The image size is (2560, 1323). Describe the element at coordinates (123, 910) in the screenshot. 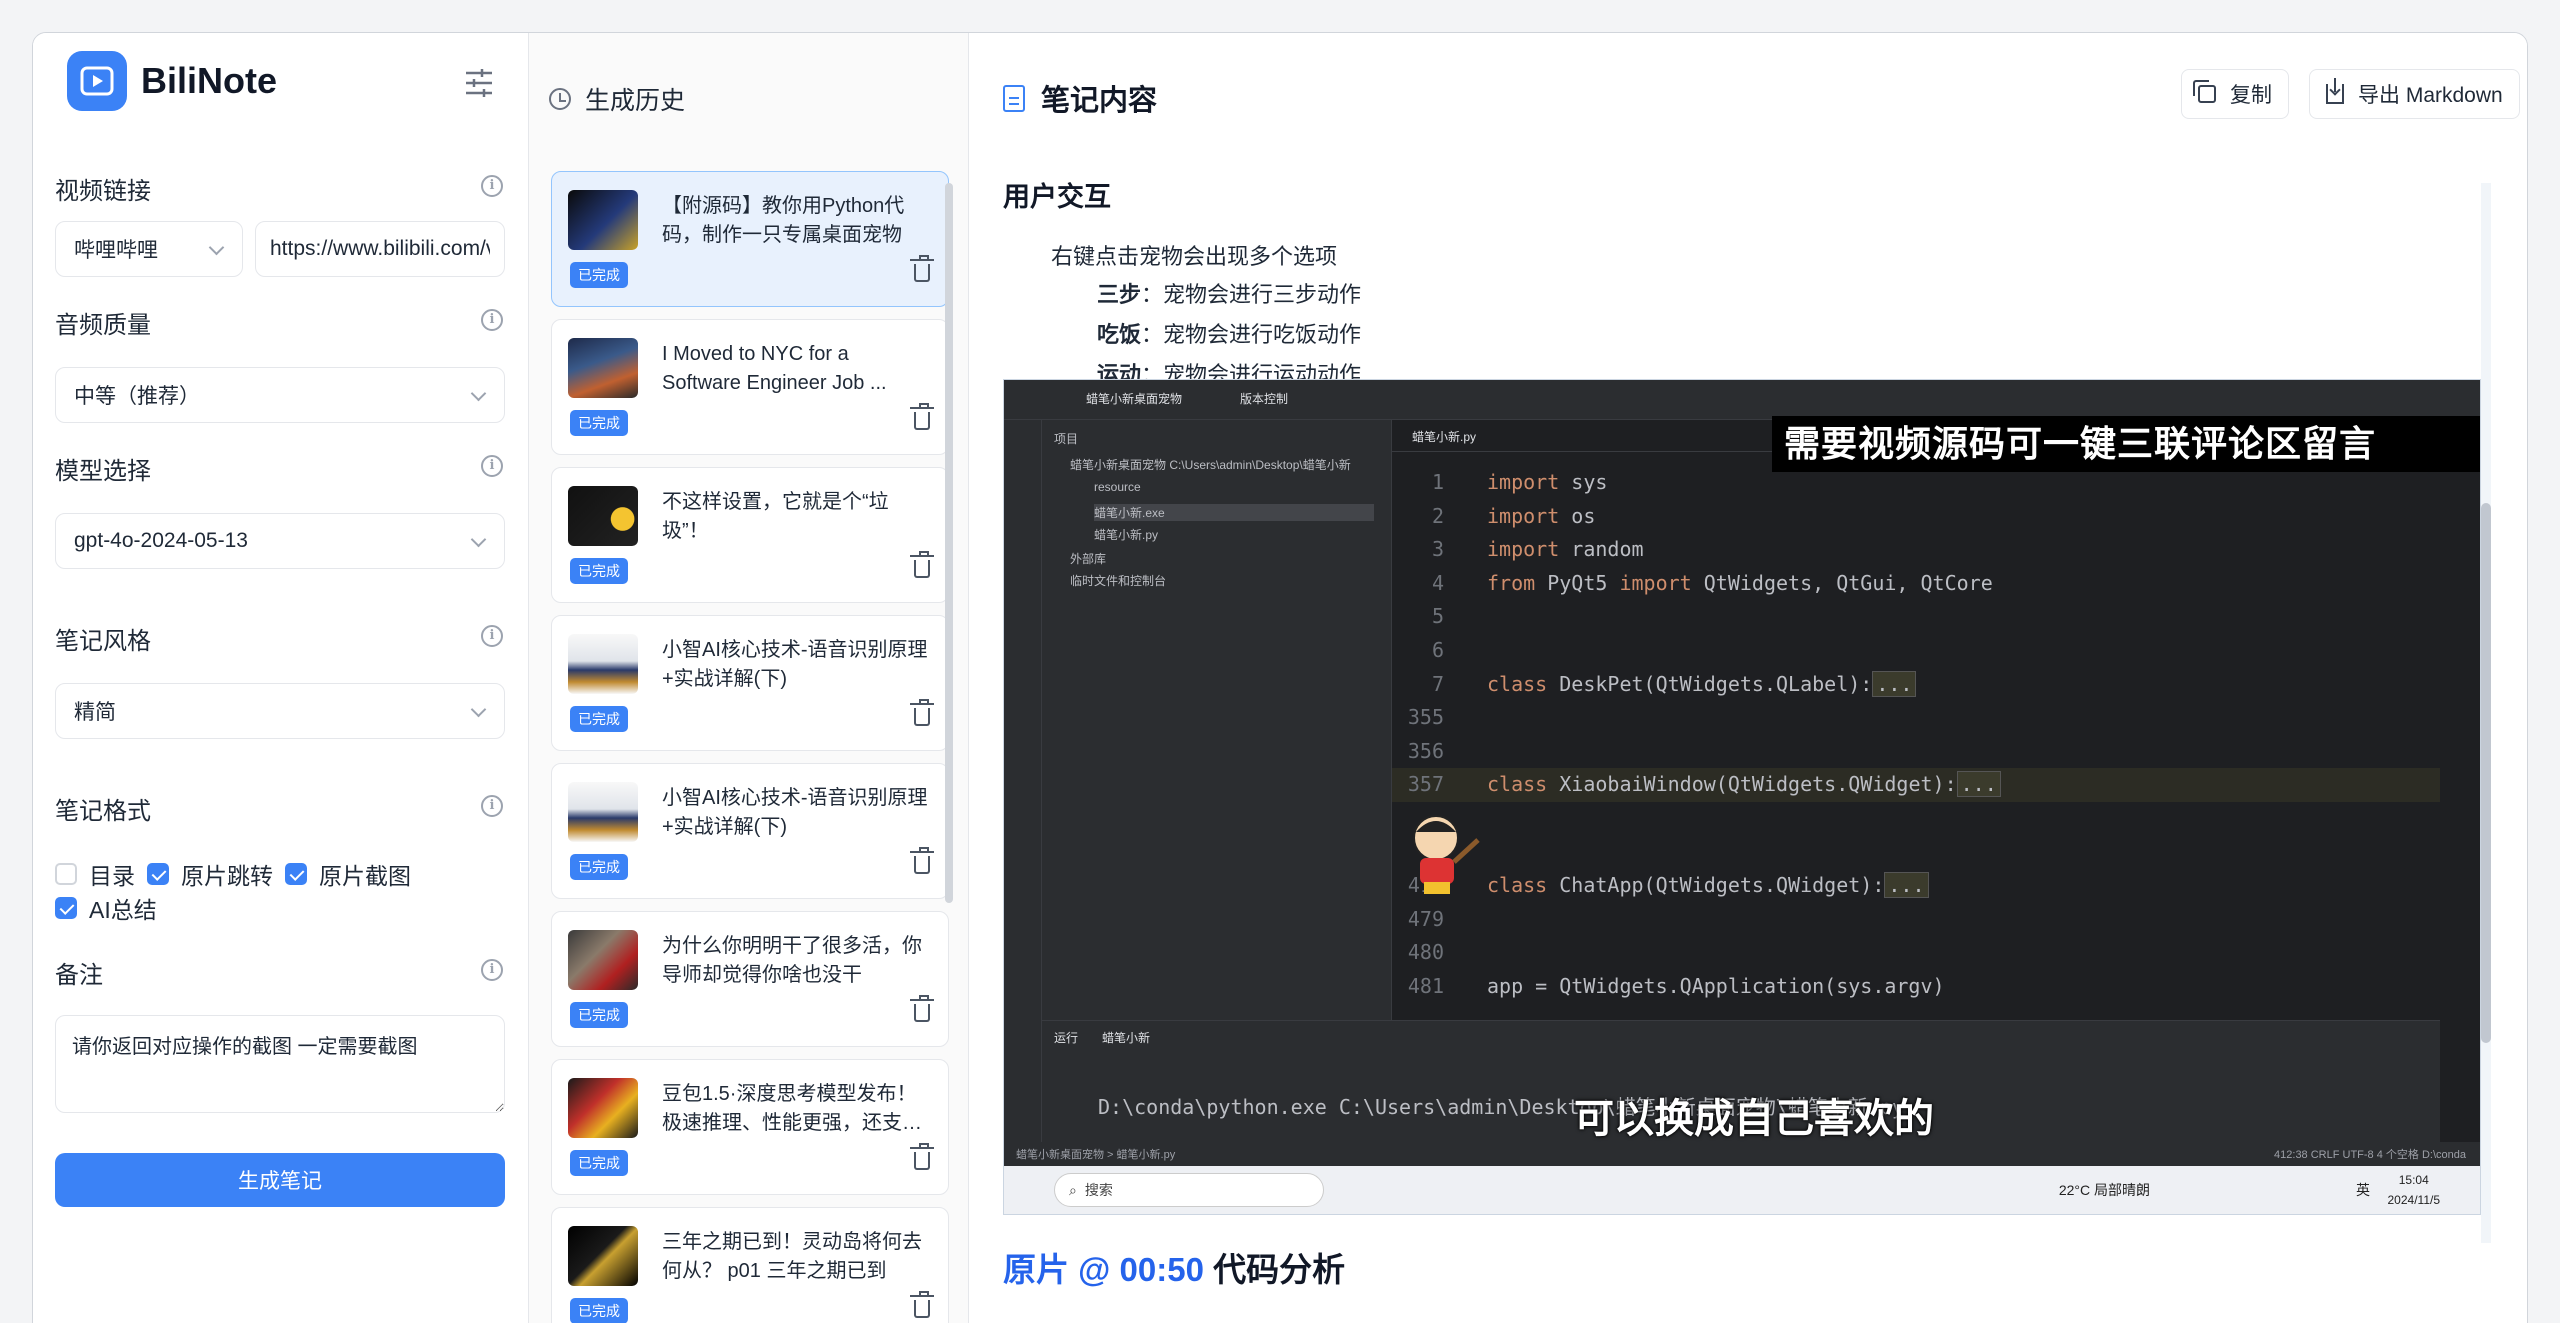

I see `format-option-label: AI总结` at that location.